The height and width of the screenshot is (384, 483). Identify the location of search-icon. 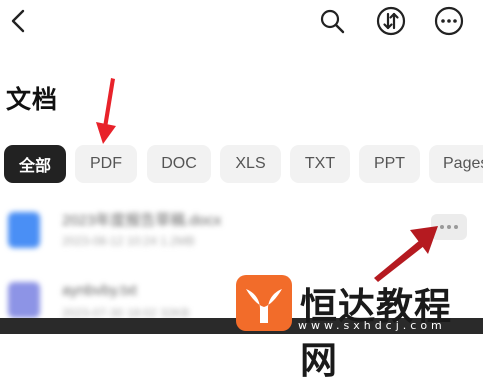
(332, 21).